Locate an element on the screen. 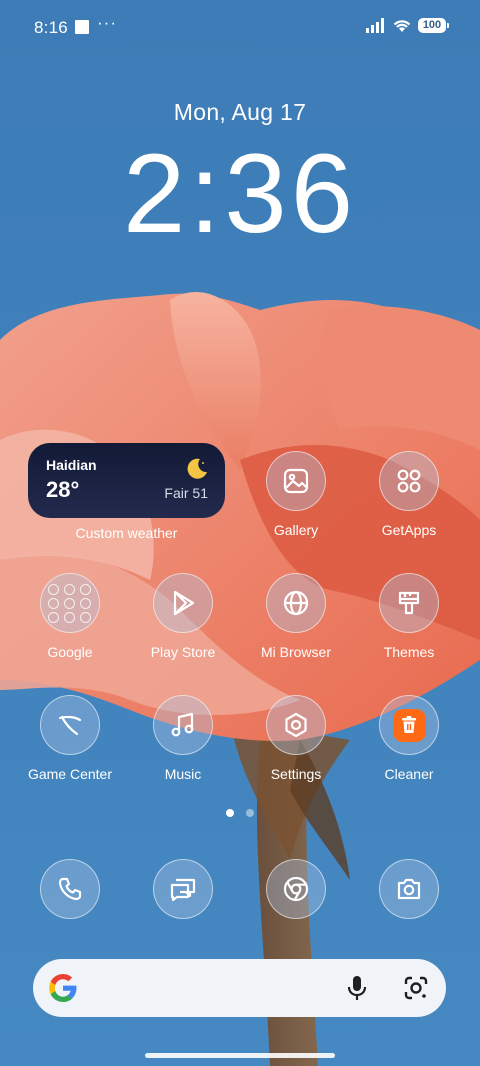  status-time: 8:16 is located at coordinates (51, 27).